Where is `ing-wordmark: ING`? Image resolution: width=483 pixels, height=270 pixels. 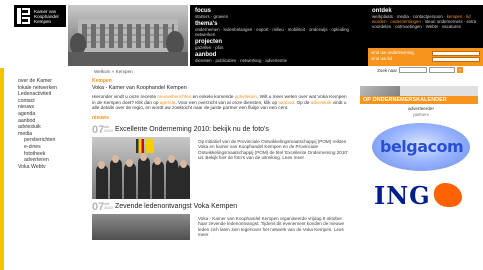 ing-wordmark: ING is located at coordinates (402, 195).